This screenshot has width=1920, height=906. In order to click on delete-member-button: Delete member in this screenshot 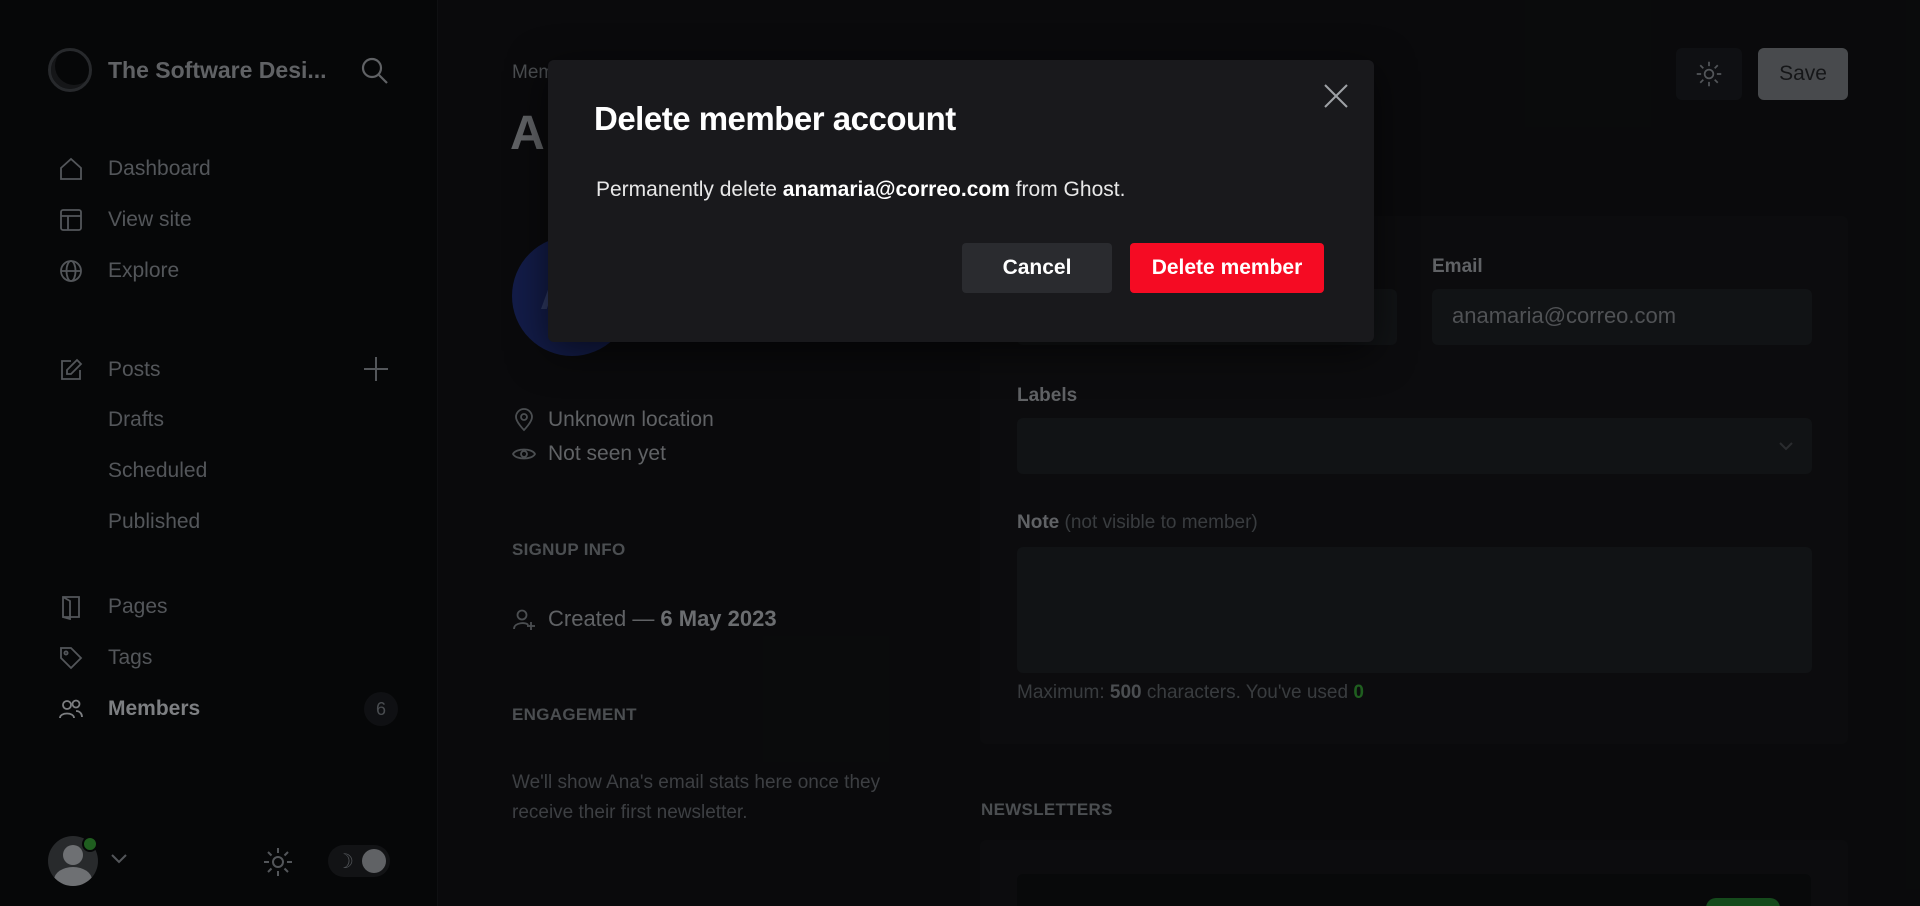, I will do `click(1227, 268)`.